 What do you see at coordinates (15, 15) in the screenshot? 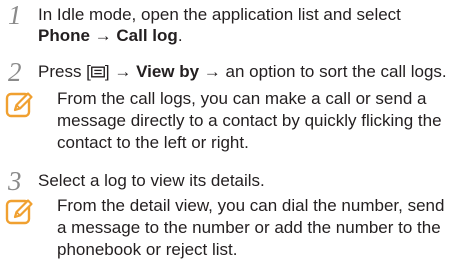
I see `step-number: 1` at bounding box center [15, 15].